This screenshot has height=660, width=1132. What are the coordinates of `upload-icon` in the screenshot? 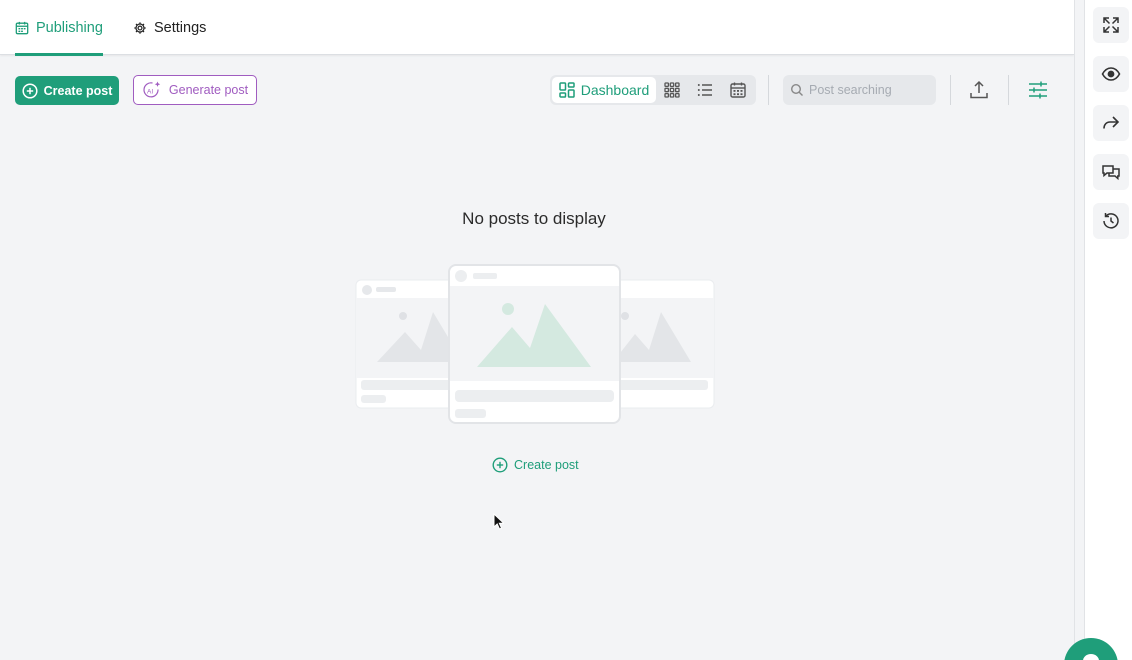 It's located at (979, 90).